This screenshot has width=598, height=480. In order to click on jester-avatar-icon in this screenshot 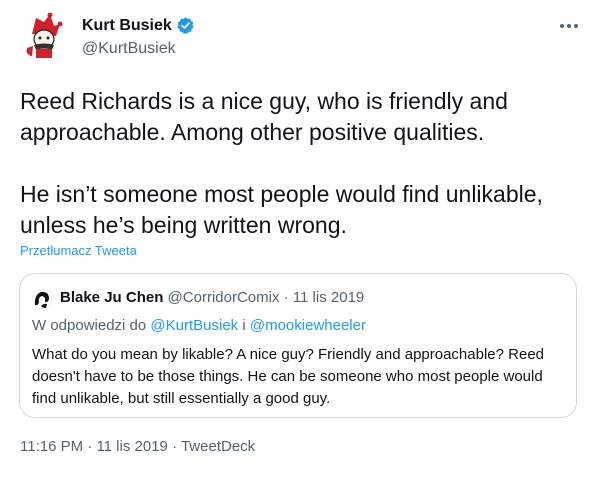, I will do `click(44, 36)`.